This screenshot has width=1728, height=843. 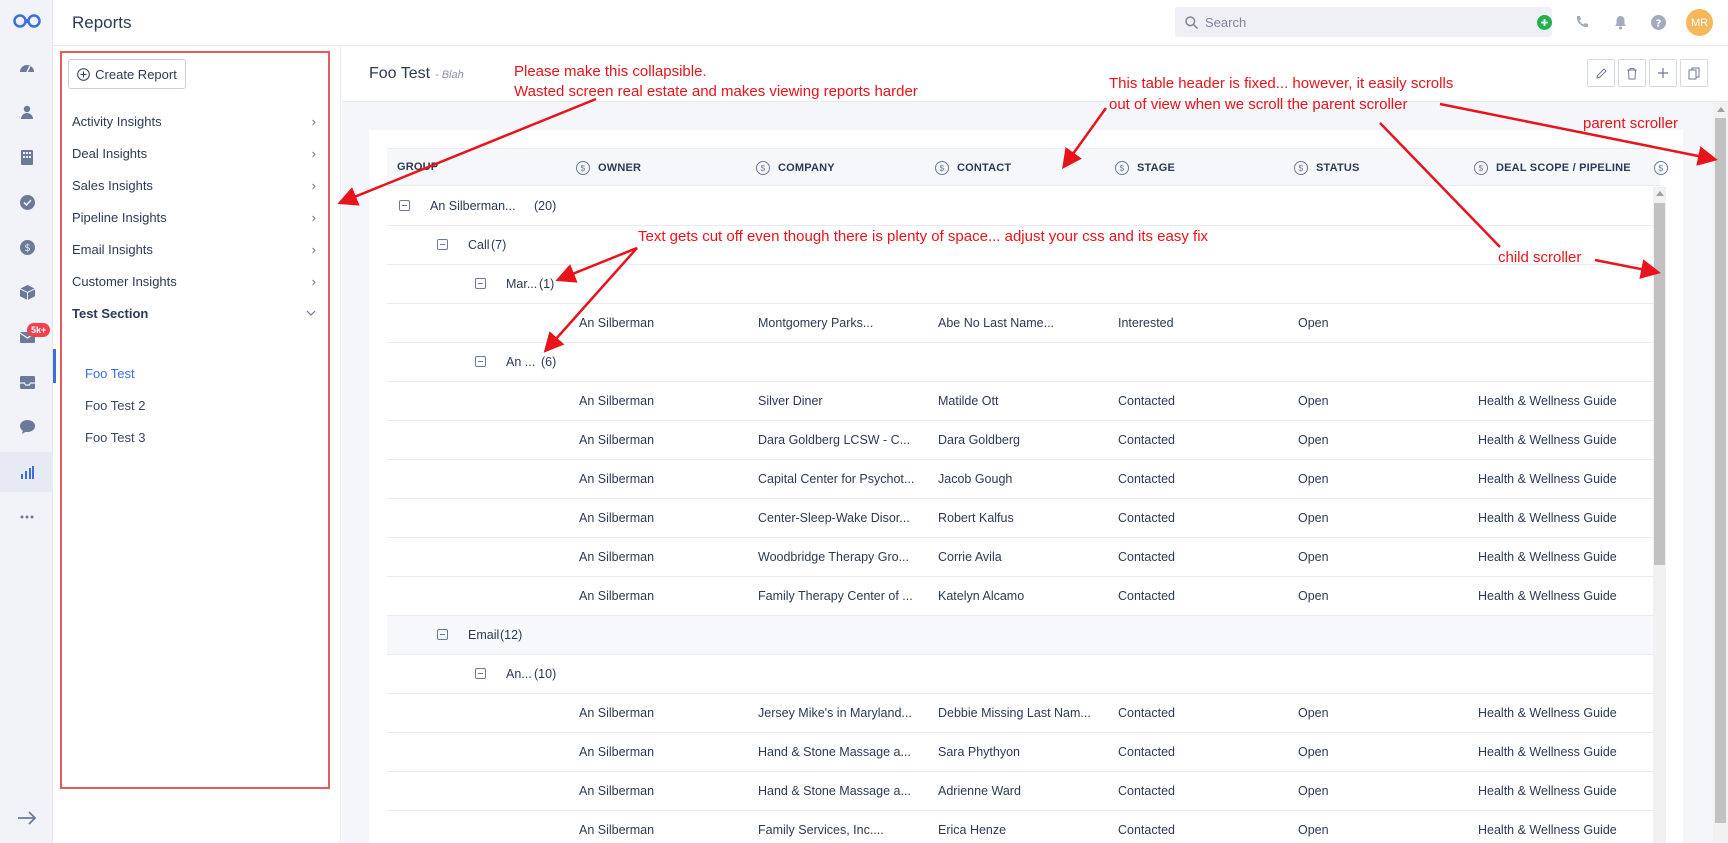 What do you see at coordinates (27, 202) in the screenshot?
I see `tasks-icon` at bounding box center [27, 202].